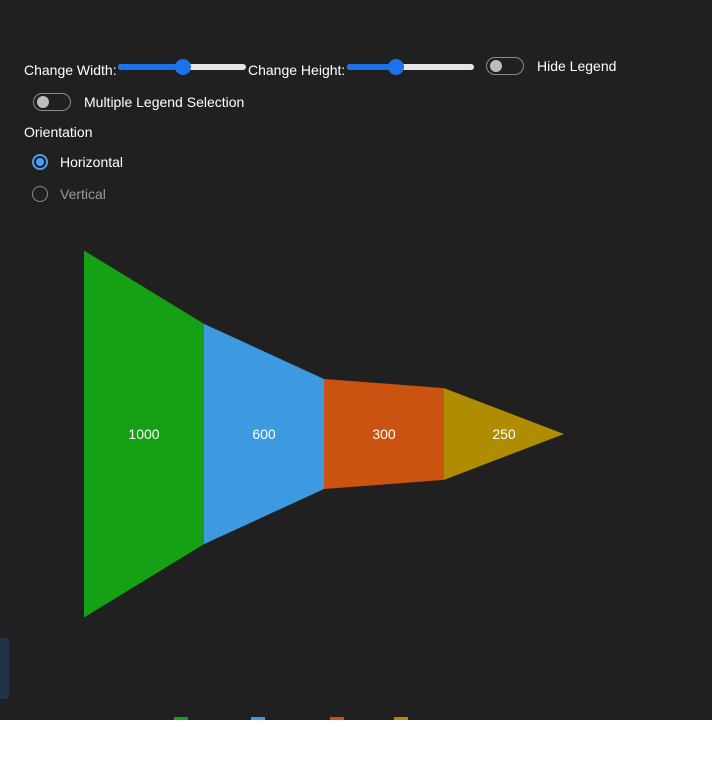 The height and width of the screenshot is (758, 712). What do you see at coordinates (143, 434) in the screenshot?
I see `funnel-segment-label-1: 1000` at bounding box center [143, 434].